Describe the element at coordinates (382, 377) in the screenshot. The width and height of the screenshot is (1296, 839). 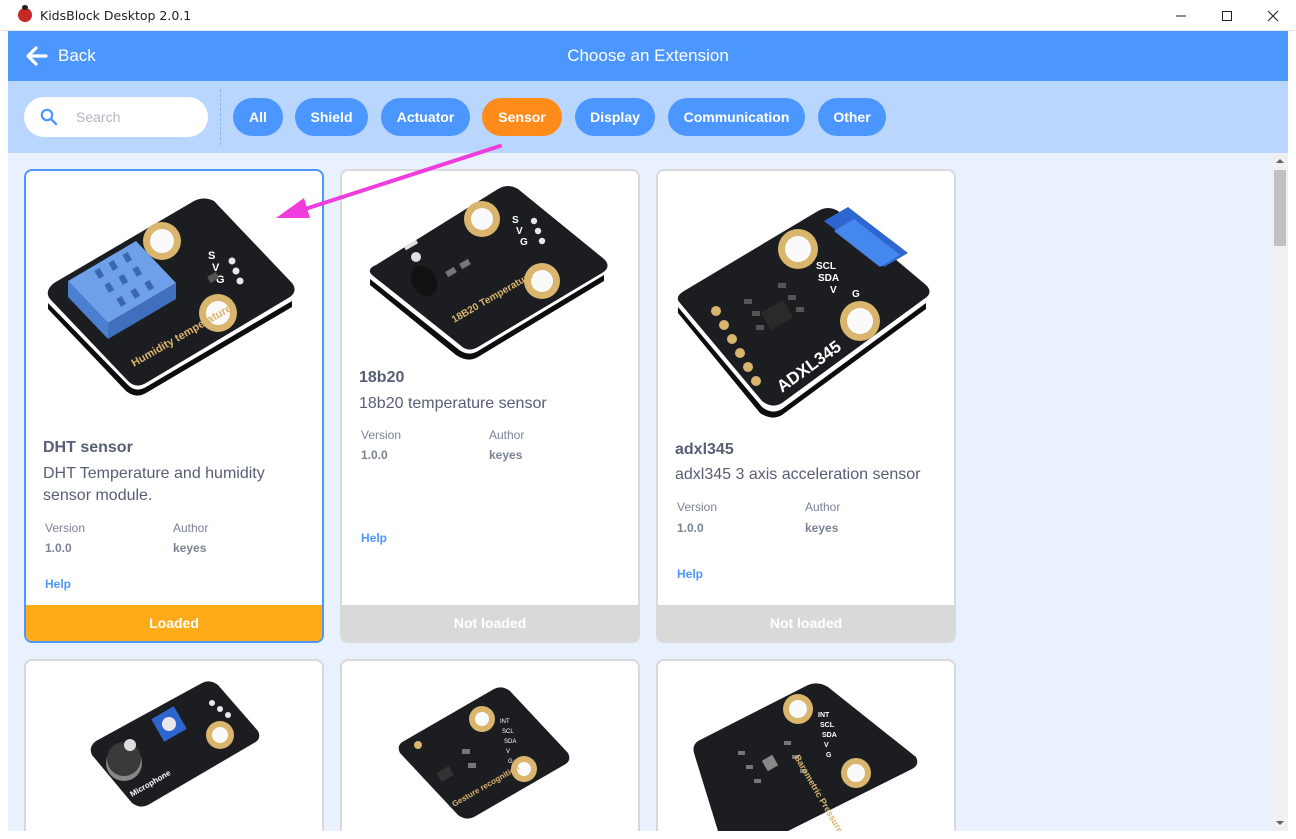
I see `extension-name: 18b20` at that location.